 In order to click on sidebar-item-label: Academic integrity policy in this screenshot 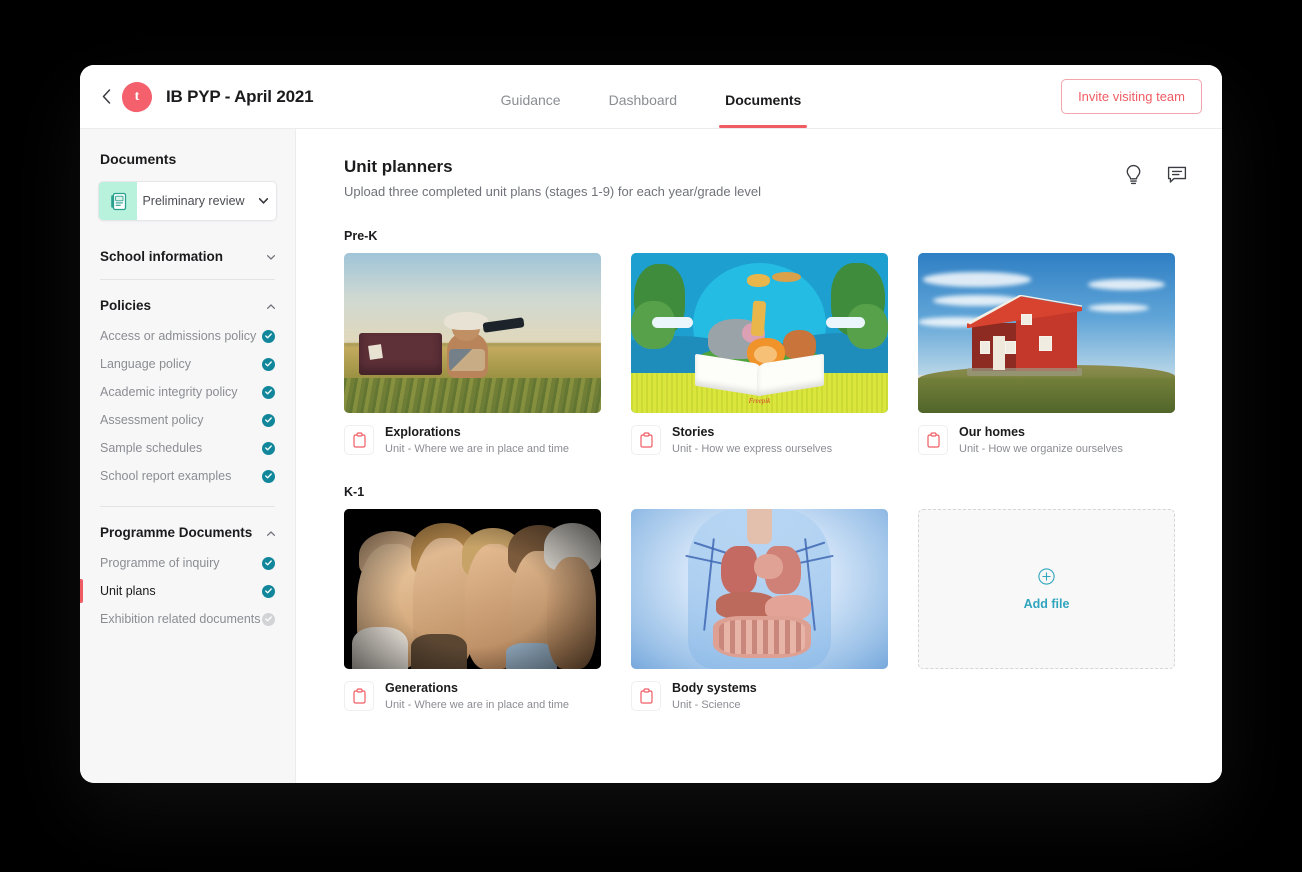, I will do `click(169, 392)`.